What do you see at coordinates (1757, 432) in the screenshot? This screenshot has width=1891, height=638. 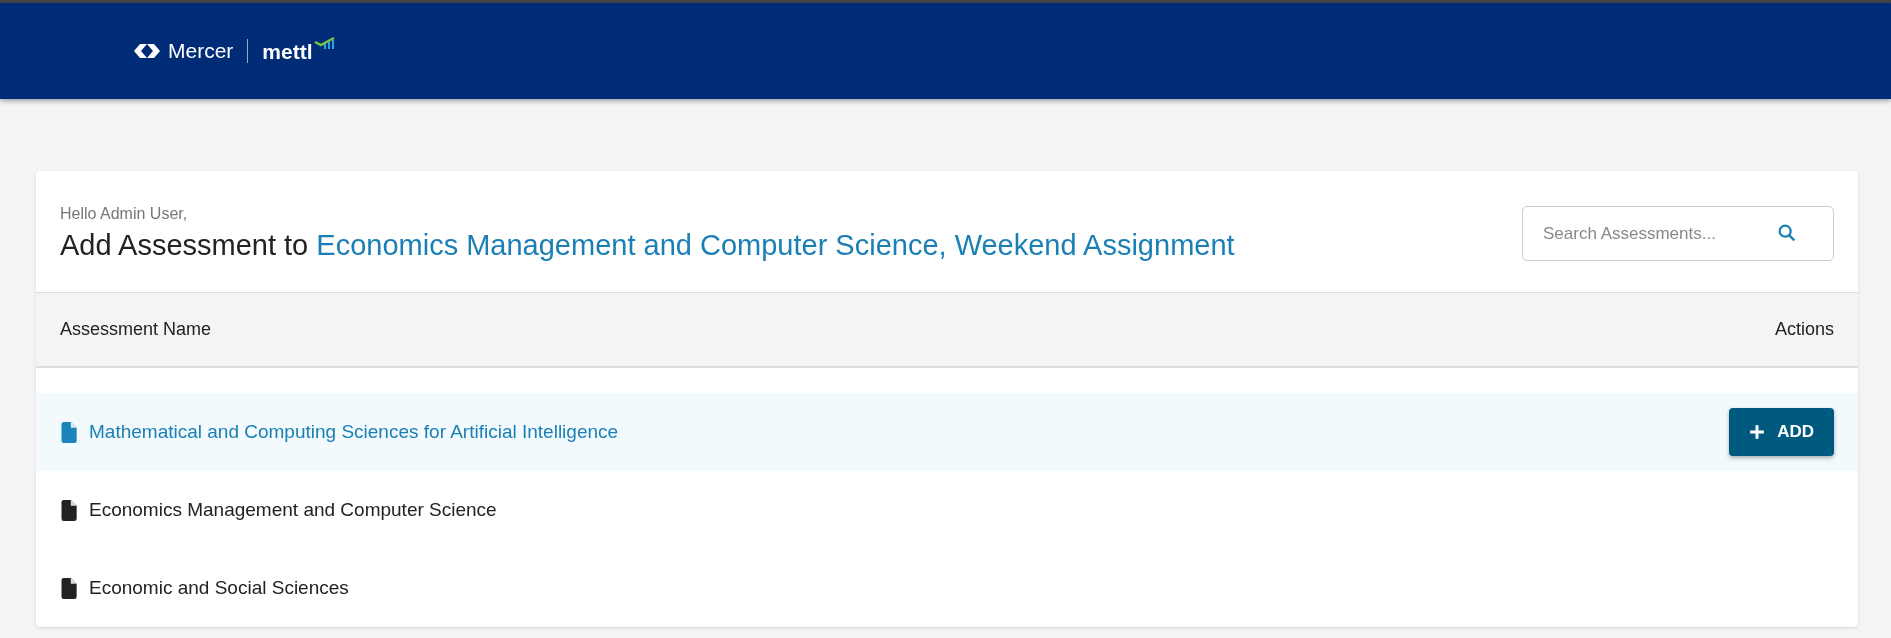 I see `plus-icon` at bounding box center [1757, 432].